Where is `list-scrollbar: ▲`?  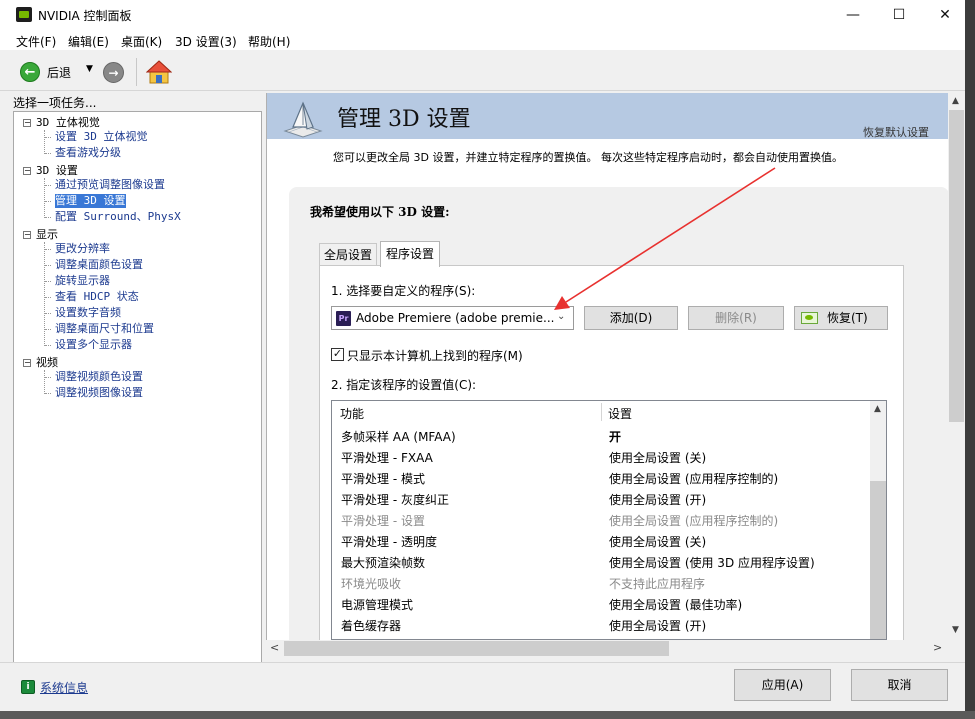 list-scrollbar: ▲ is located at coordinates (878, 520).